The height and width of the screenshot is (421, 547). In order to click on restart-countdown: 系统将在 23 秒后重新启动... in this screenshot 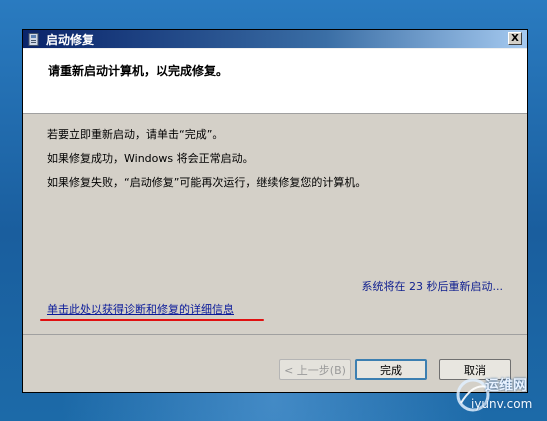, I will do `click(432, 286)`.